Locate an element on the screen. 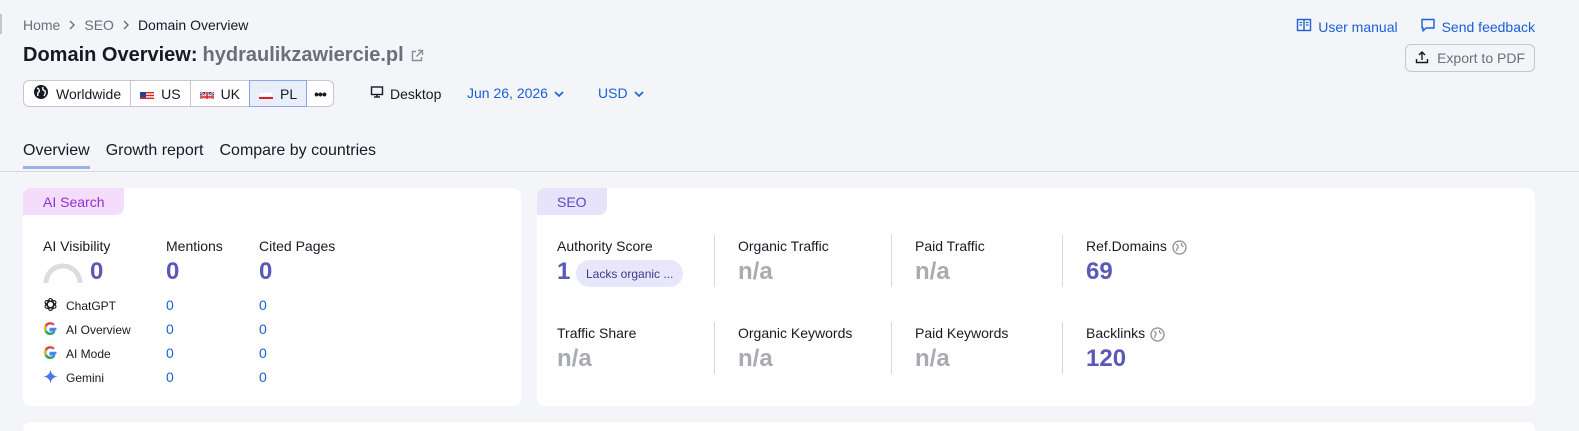 This screenshot has height=431, width=1579. breadcrumb-seo: SEO is located at coordinates (99, 25).